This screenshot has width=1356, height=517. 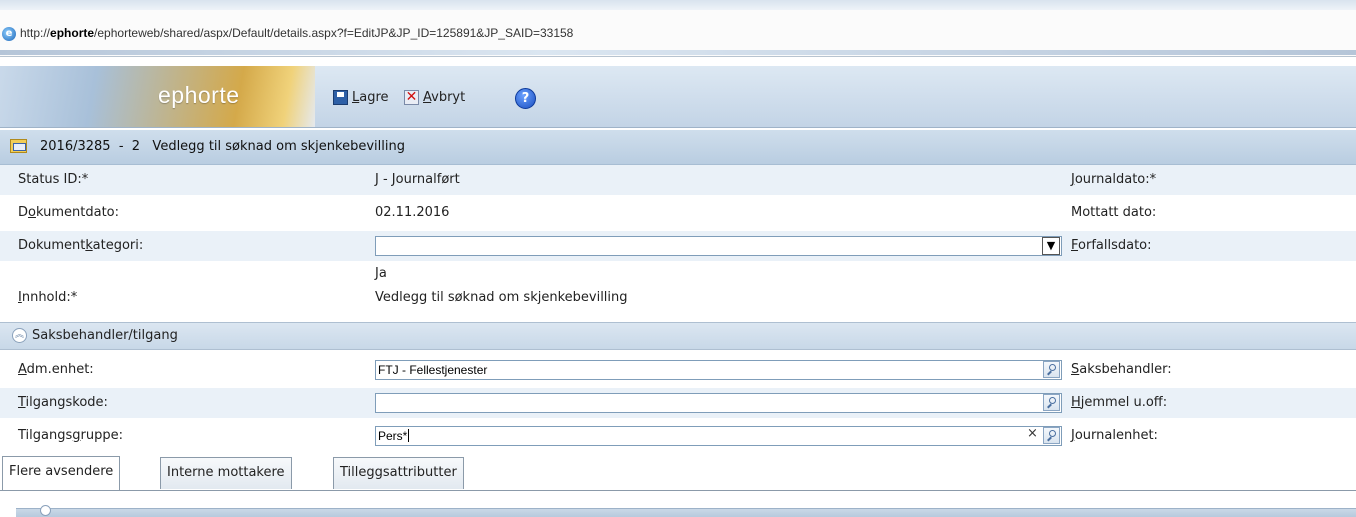 I want to click on row-ja: Ja, so click(x=678, y=273).